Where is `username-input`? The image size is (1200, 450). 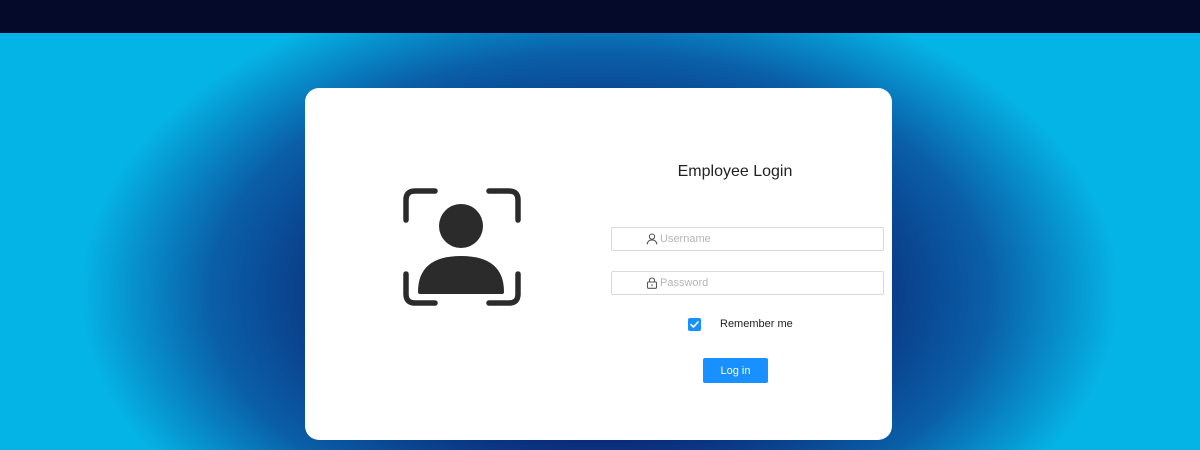
username-input is located at coordinates (767, 239).